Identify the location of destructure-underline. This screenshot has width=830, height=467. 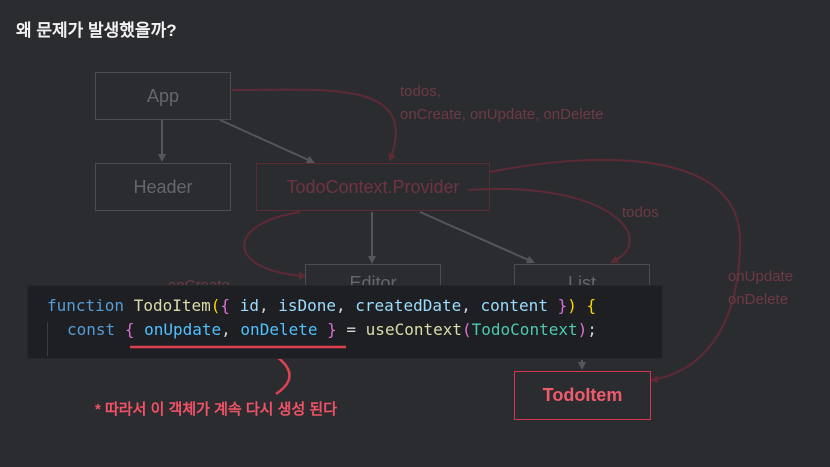
(238, 347).